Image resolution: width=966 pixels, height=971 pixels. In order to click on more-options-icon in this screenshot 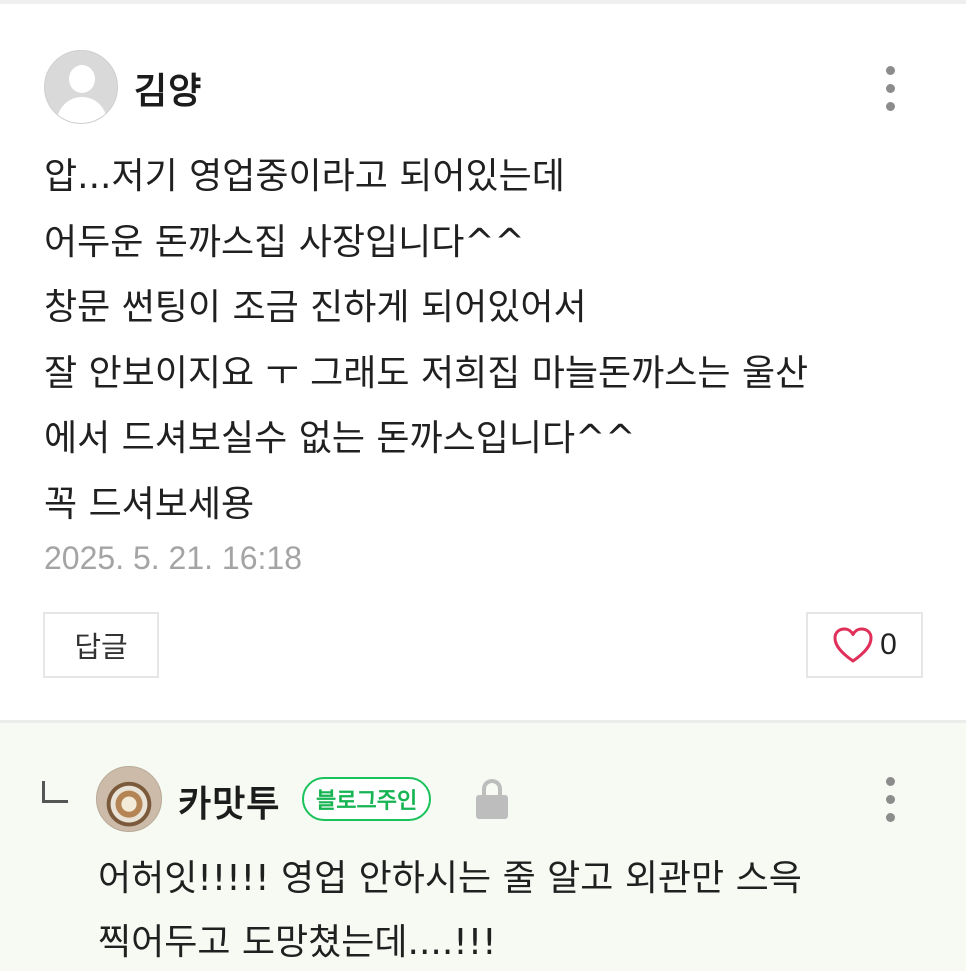, I will do `click(890, 89)`.